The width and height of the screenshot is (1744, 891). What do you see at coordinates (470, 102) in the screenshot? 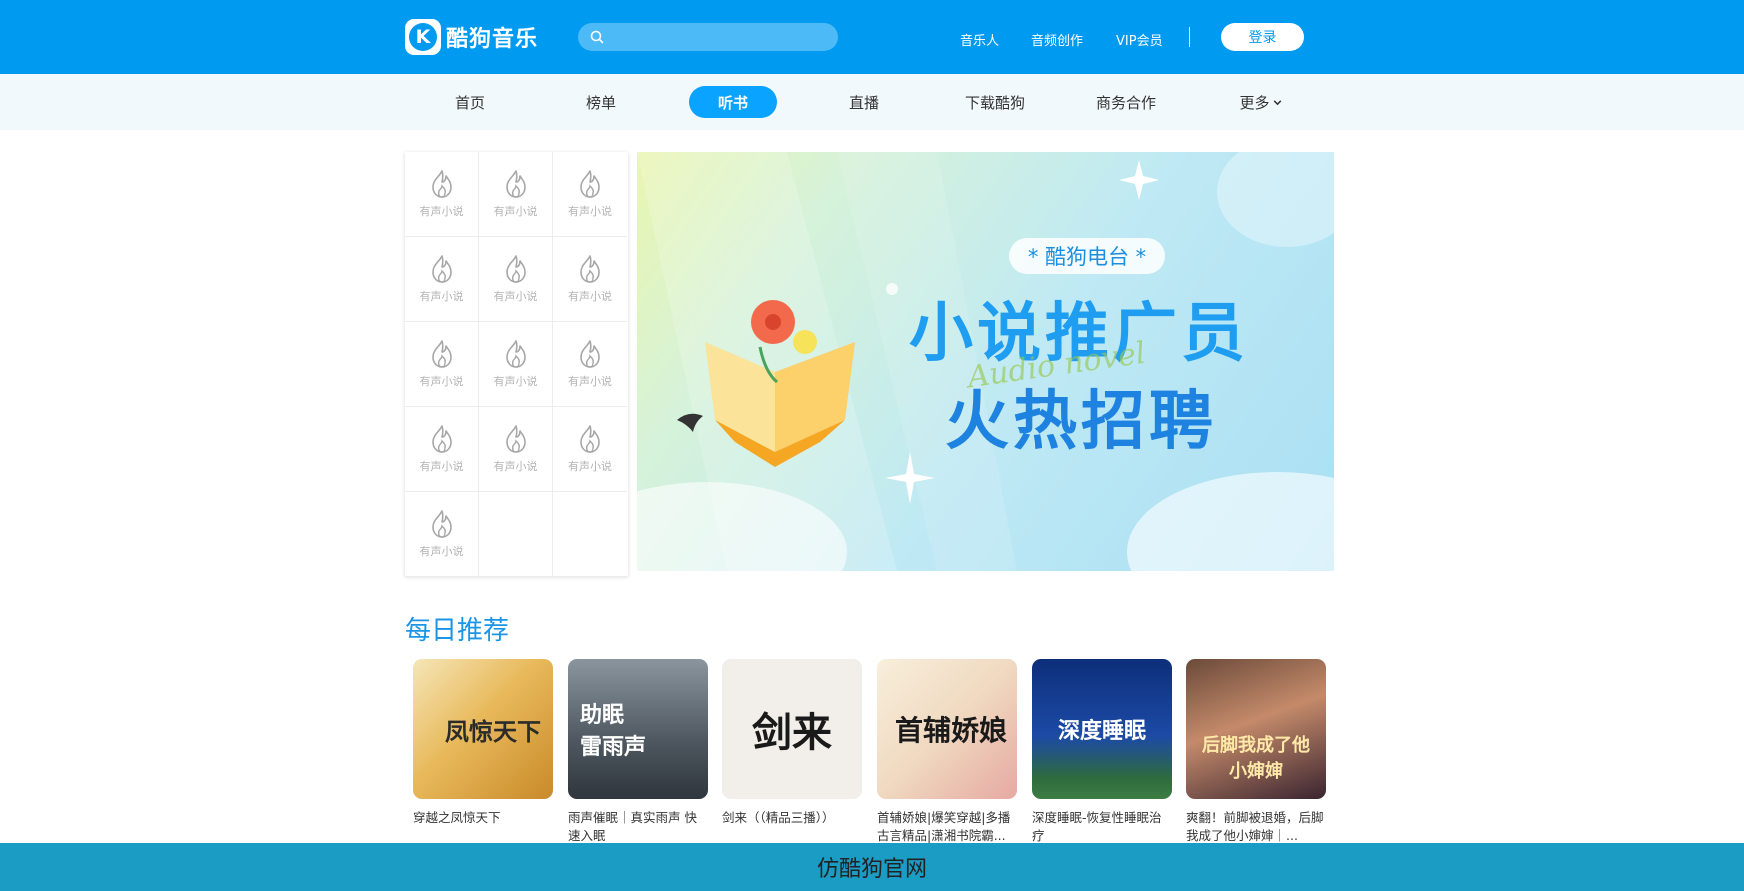
I see `nav-home: 首页` at bounding box center [470, 102].